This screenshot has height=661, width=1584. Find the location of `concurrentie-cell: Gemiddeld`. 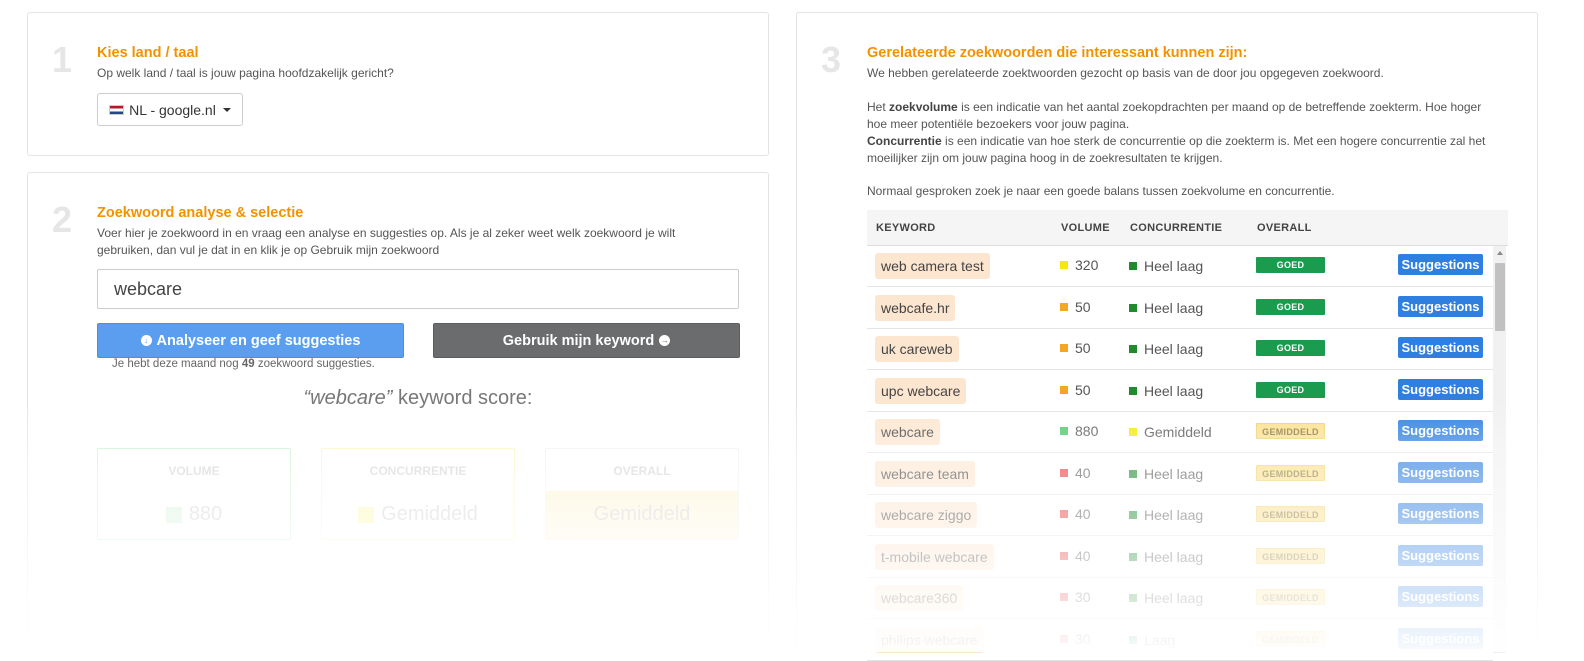

concurrentie-cell: Gemiddeld is located at coordinates (1170, 432).